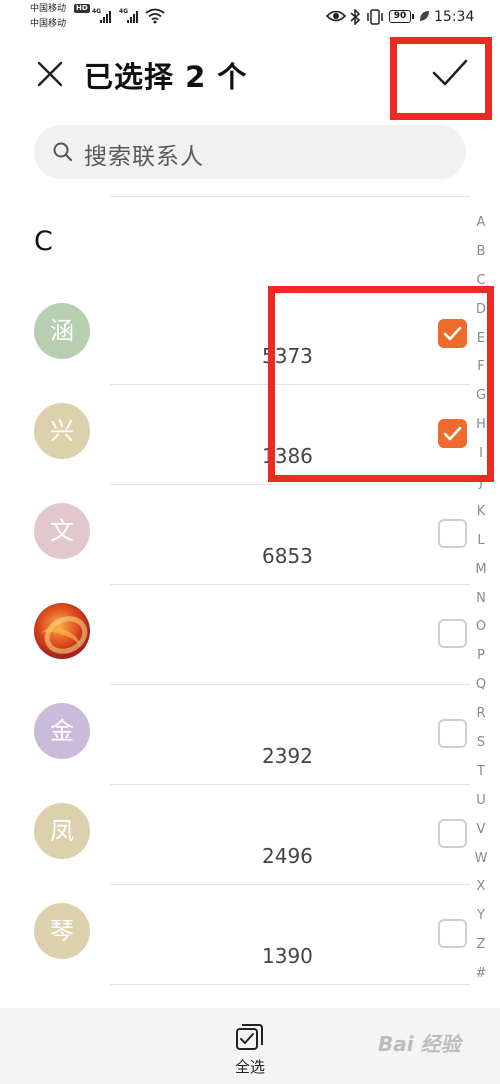 The image size is (500, 1084). What do you see at coordinates (481, 310) in the screenshot?
I see `index-letter: D` at bounding box center [481, 310].